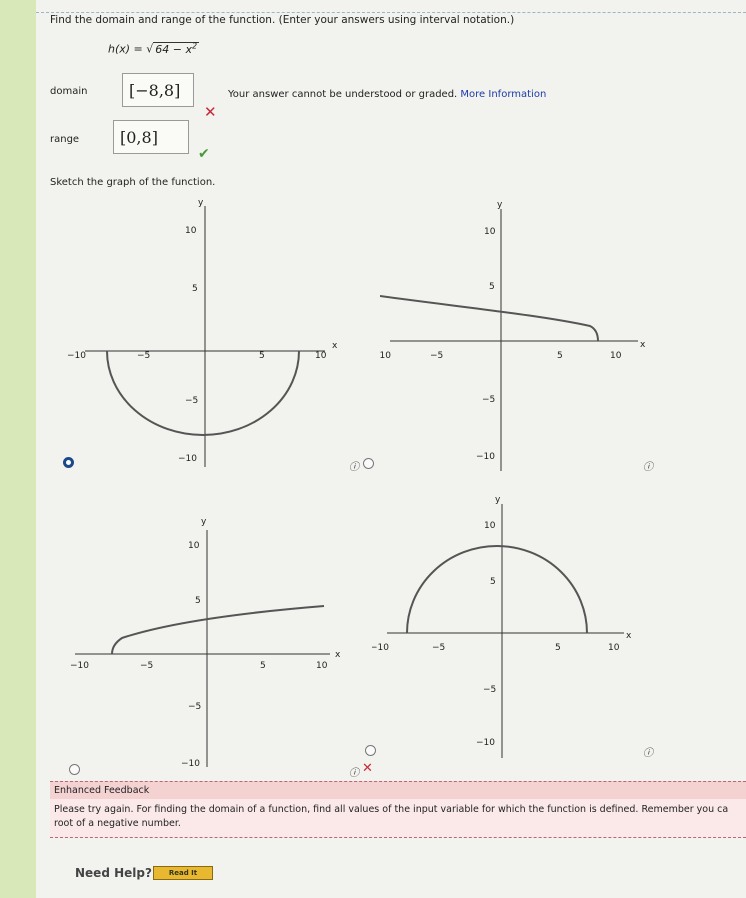  I want to click on graph-option-d: y x −10 −5 5 10 10 5 −5 −10, so click(517, 630).